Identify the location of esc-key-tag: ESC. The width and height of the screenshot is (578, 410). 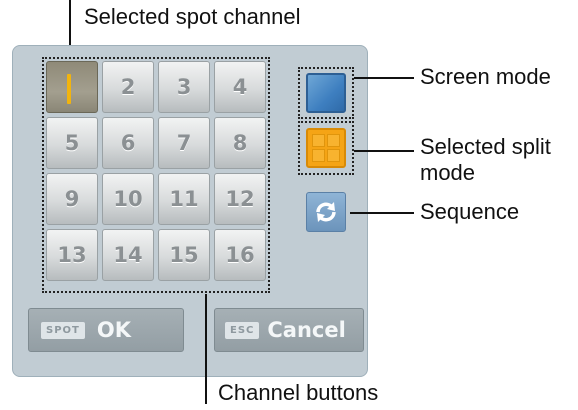
(242, 330).